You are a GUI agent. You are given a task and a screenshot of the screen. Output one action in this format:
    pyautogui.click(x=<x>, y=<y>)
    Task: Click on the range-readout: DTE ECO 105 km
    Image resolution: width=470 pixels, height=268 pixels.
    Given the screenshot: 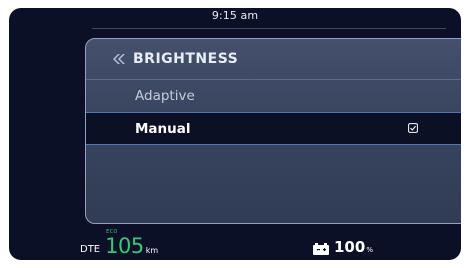 What is the action you would take?
    pyautogui.click(x=119, y=243)
    